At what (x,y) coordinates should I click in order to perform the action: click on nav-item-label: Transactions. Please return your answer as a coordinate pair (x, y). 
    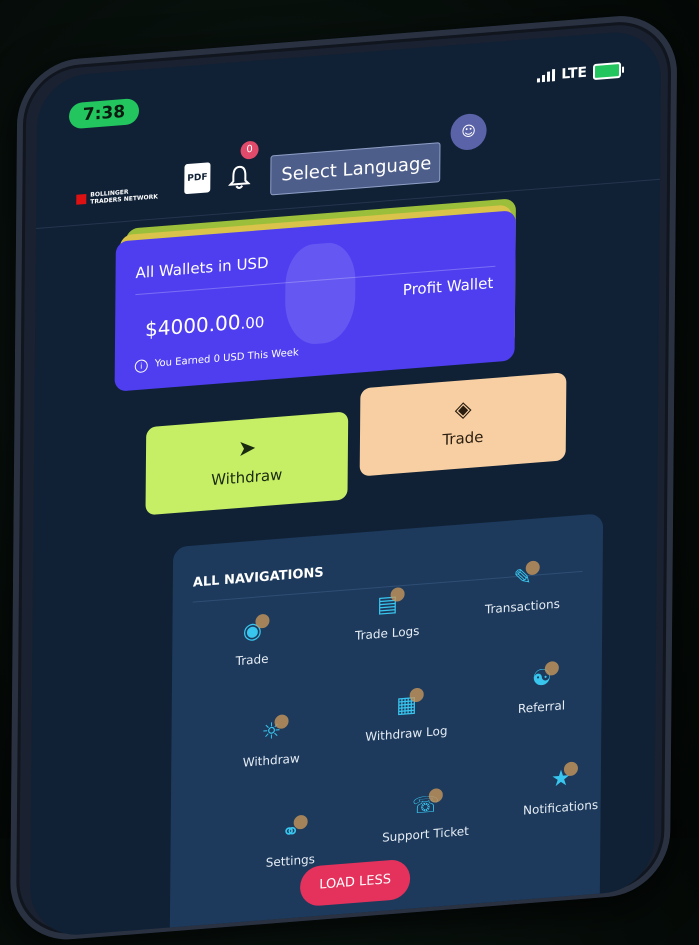
    Looking at the image, I should click on (522, 606).